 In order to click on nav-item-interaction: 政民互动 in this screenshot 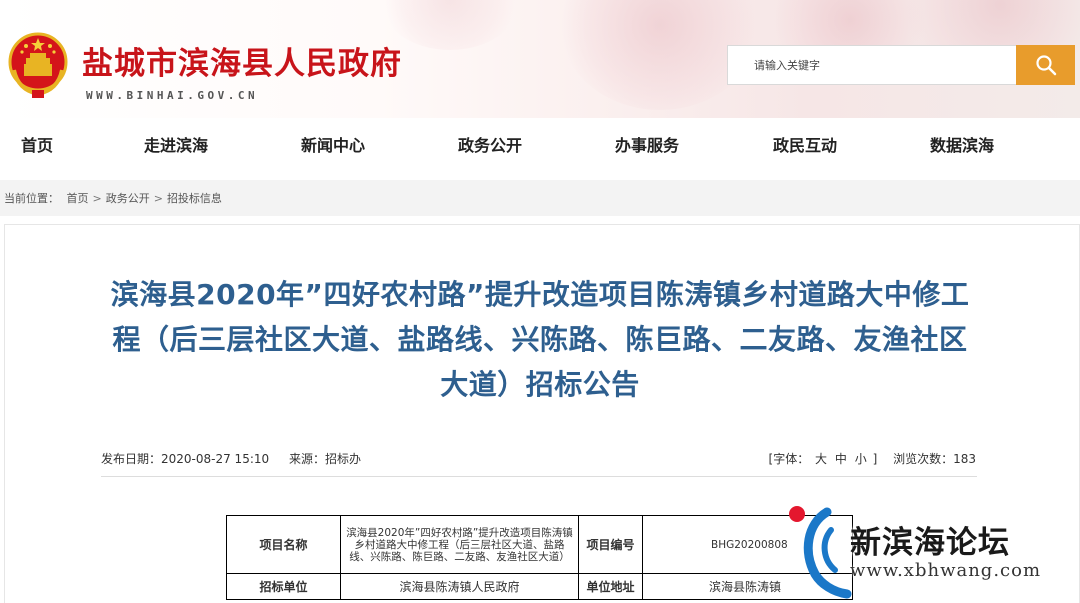, I will do `click(805, 144)`.